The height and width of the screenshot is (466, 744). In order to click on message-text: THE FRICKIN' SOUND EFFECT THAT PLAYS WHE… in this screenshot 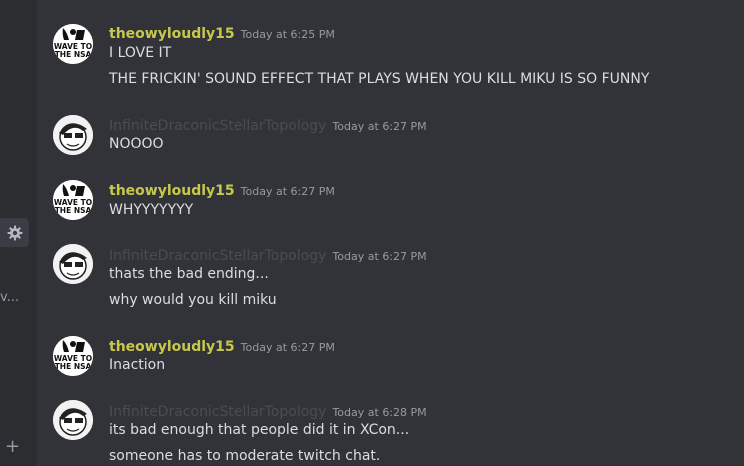, I will do `click(379, 79)`.